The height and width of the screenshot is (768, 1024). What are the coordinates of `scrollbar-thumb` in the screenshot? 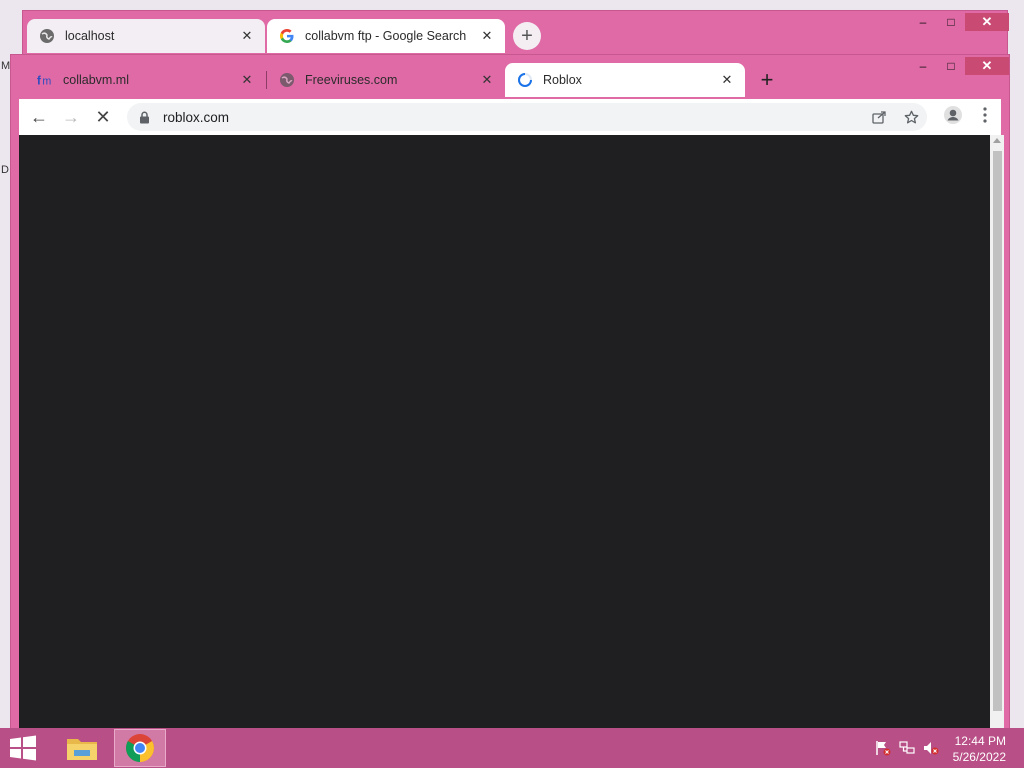 It's located at (997, 431).